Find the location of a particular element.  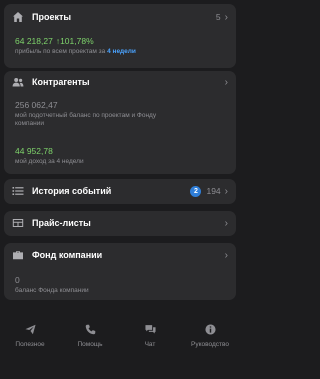

contractors-income: 44 952,78 is located at coordinates (34, 151).